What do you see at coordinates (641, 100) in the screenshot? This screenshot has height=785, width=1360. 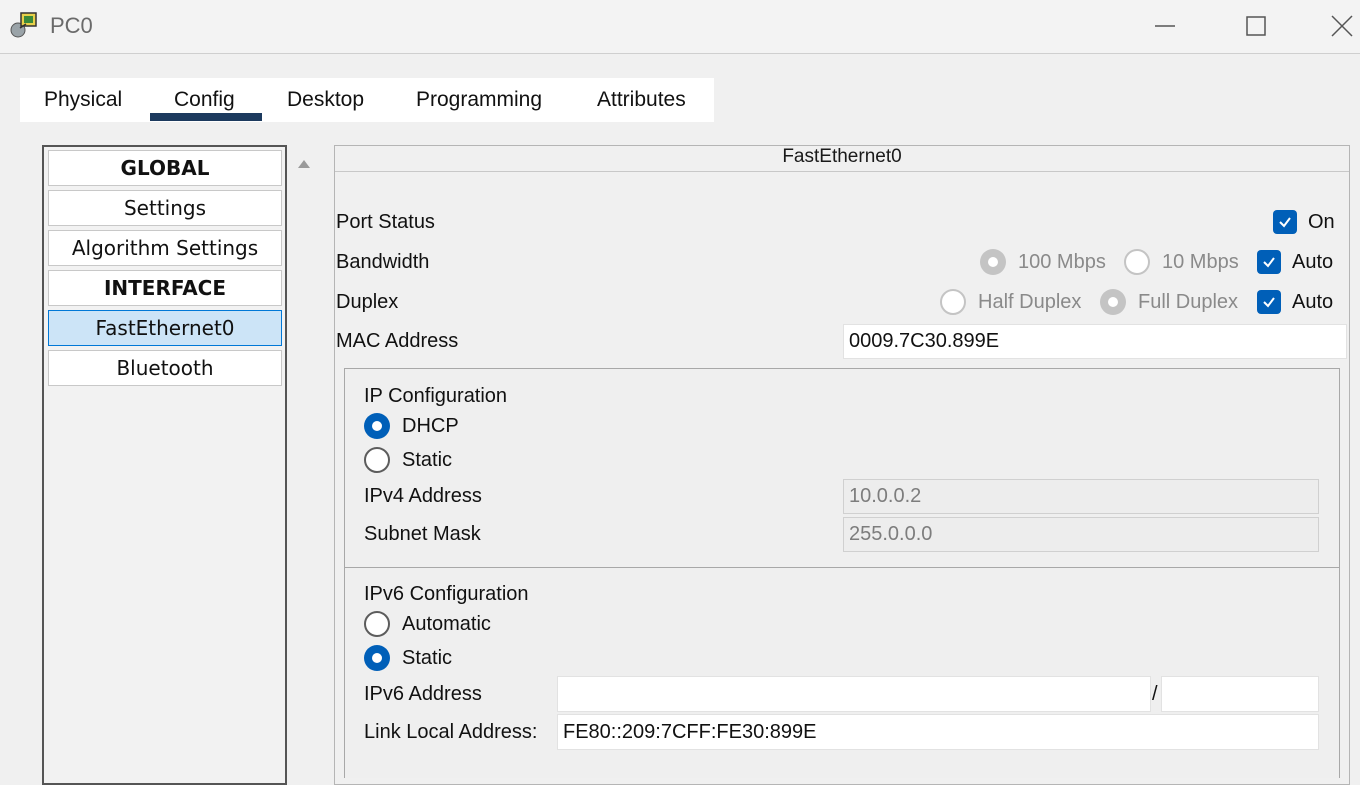 I see `tab-attributes: Attributes` at bounding box center [641, 100].